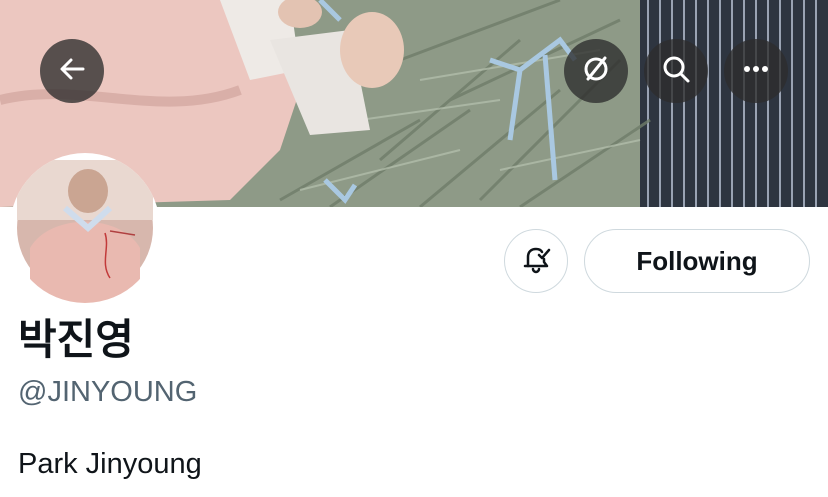 Image resolution: width=828 pixels, height=497 pixels. I want to click on user-handle: @JINYOUNG, so click(108, 392).